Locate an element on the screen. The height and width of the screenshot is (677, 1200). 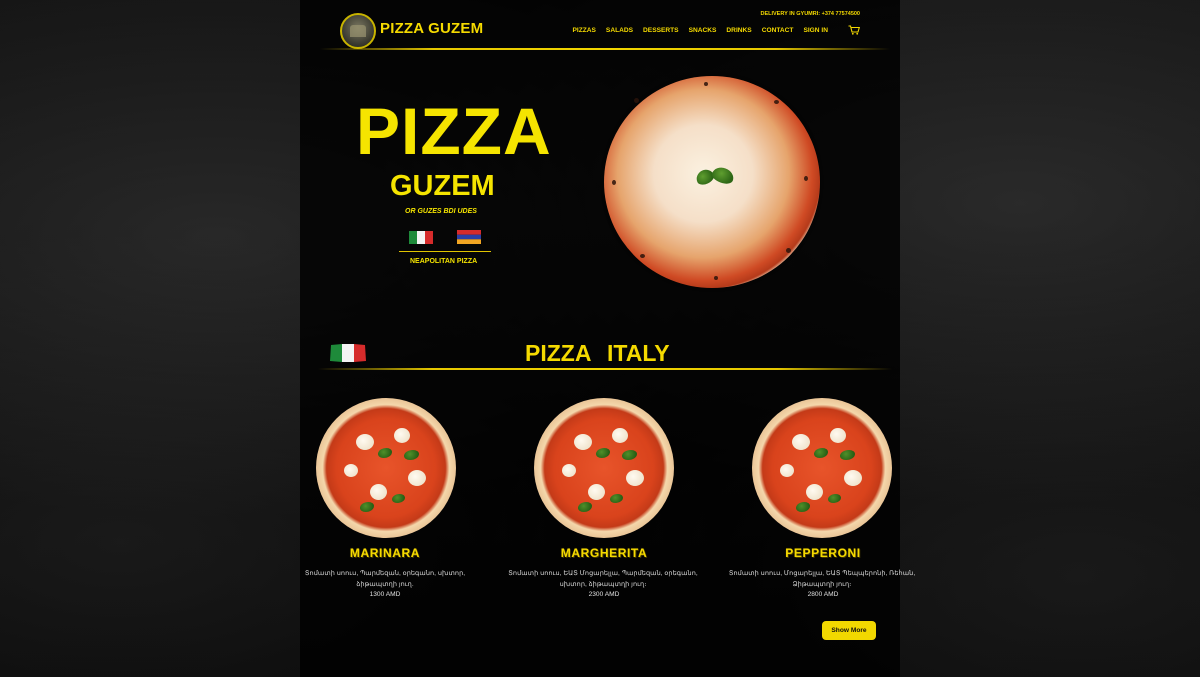
nav-contact: CONTACT is located at coordinates (778, 30).